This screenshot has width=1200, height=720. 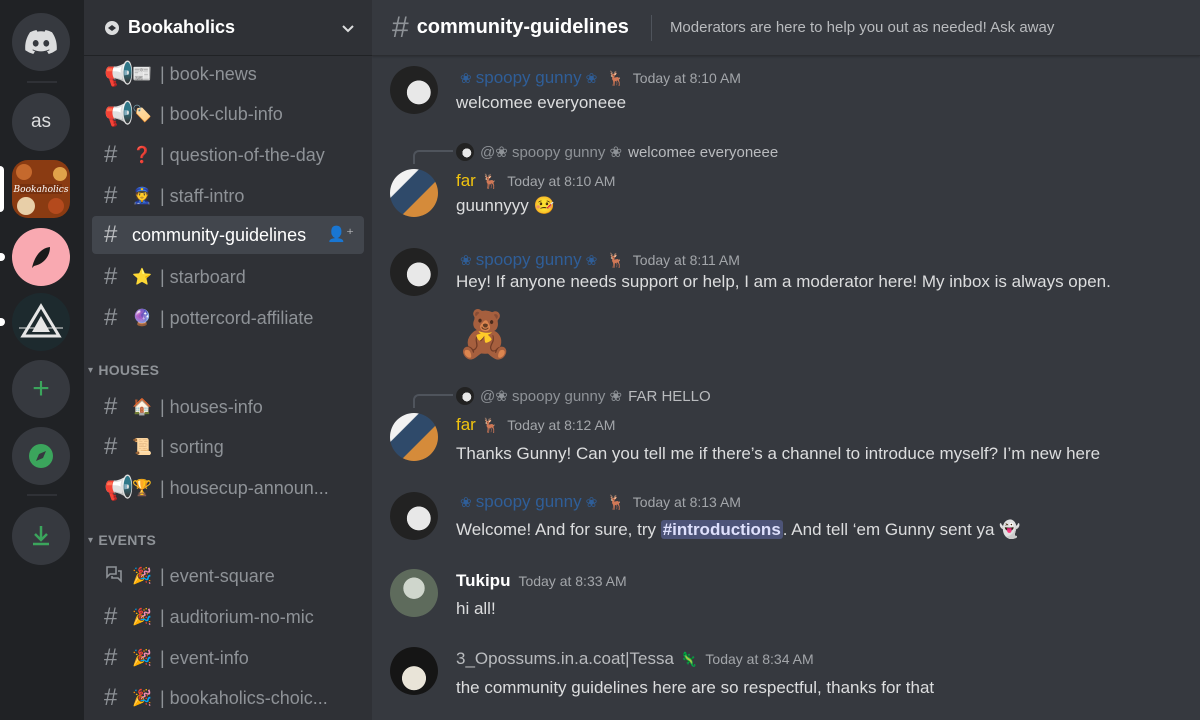 What do you see at coordinates (202, 195) in the screenshot?
I see `channel-name: | staff-intro` at bounding box center [202, 195].